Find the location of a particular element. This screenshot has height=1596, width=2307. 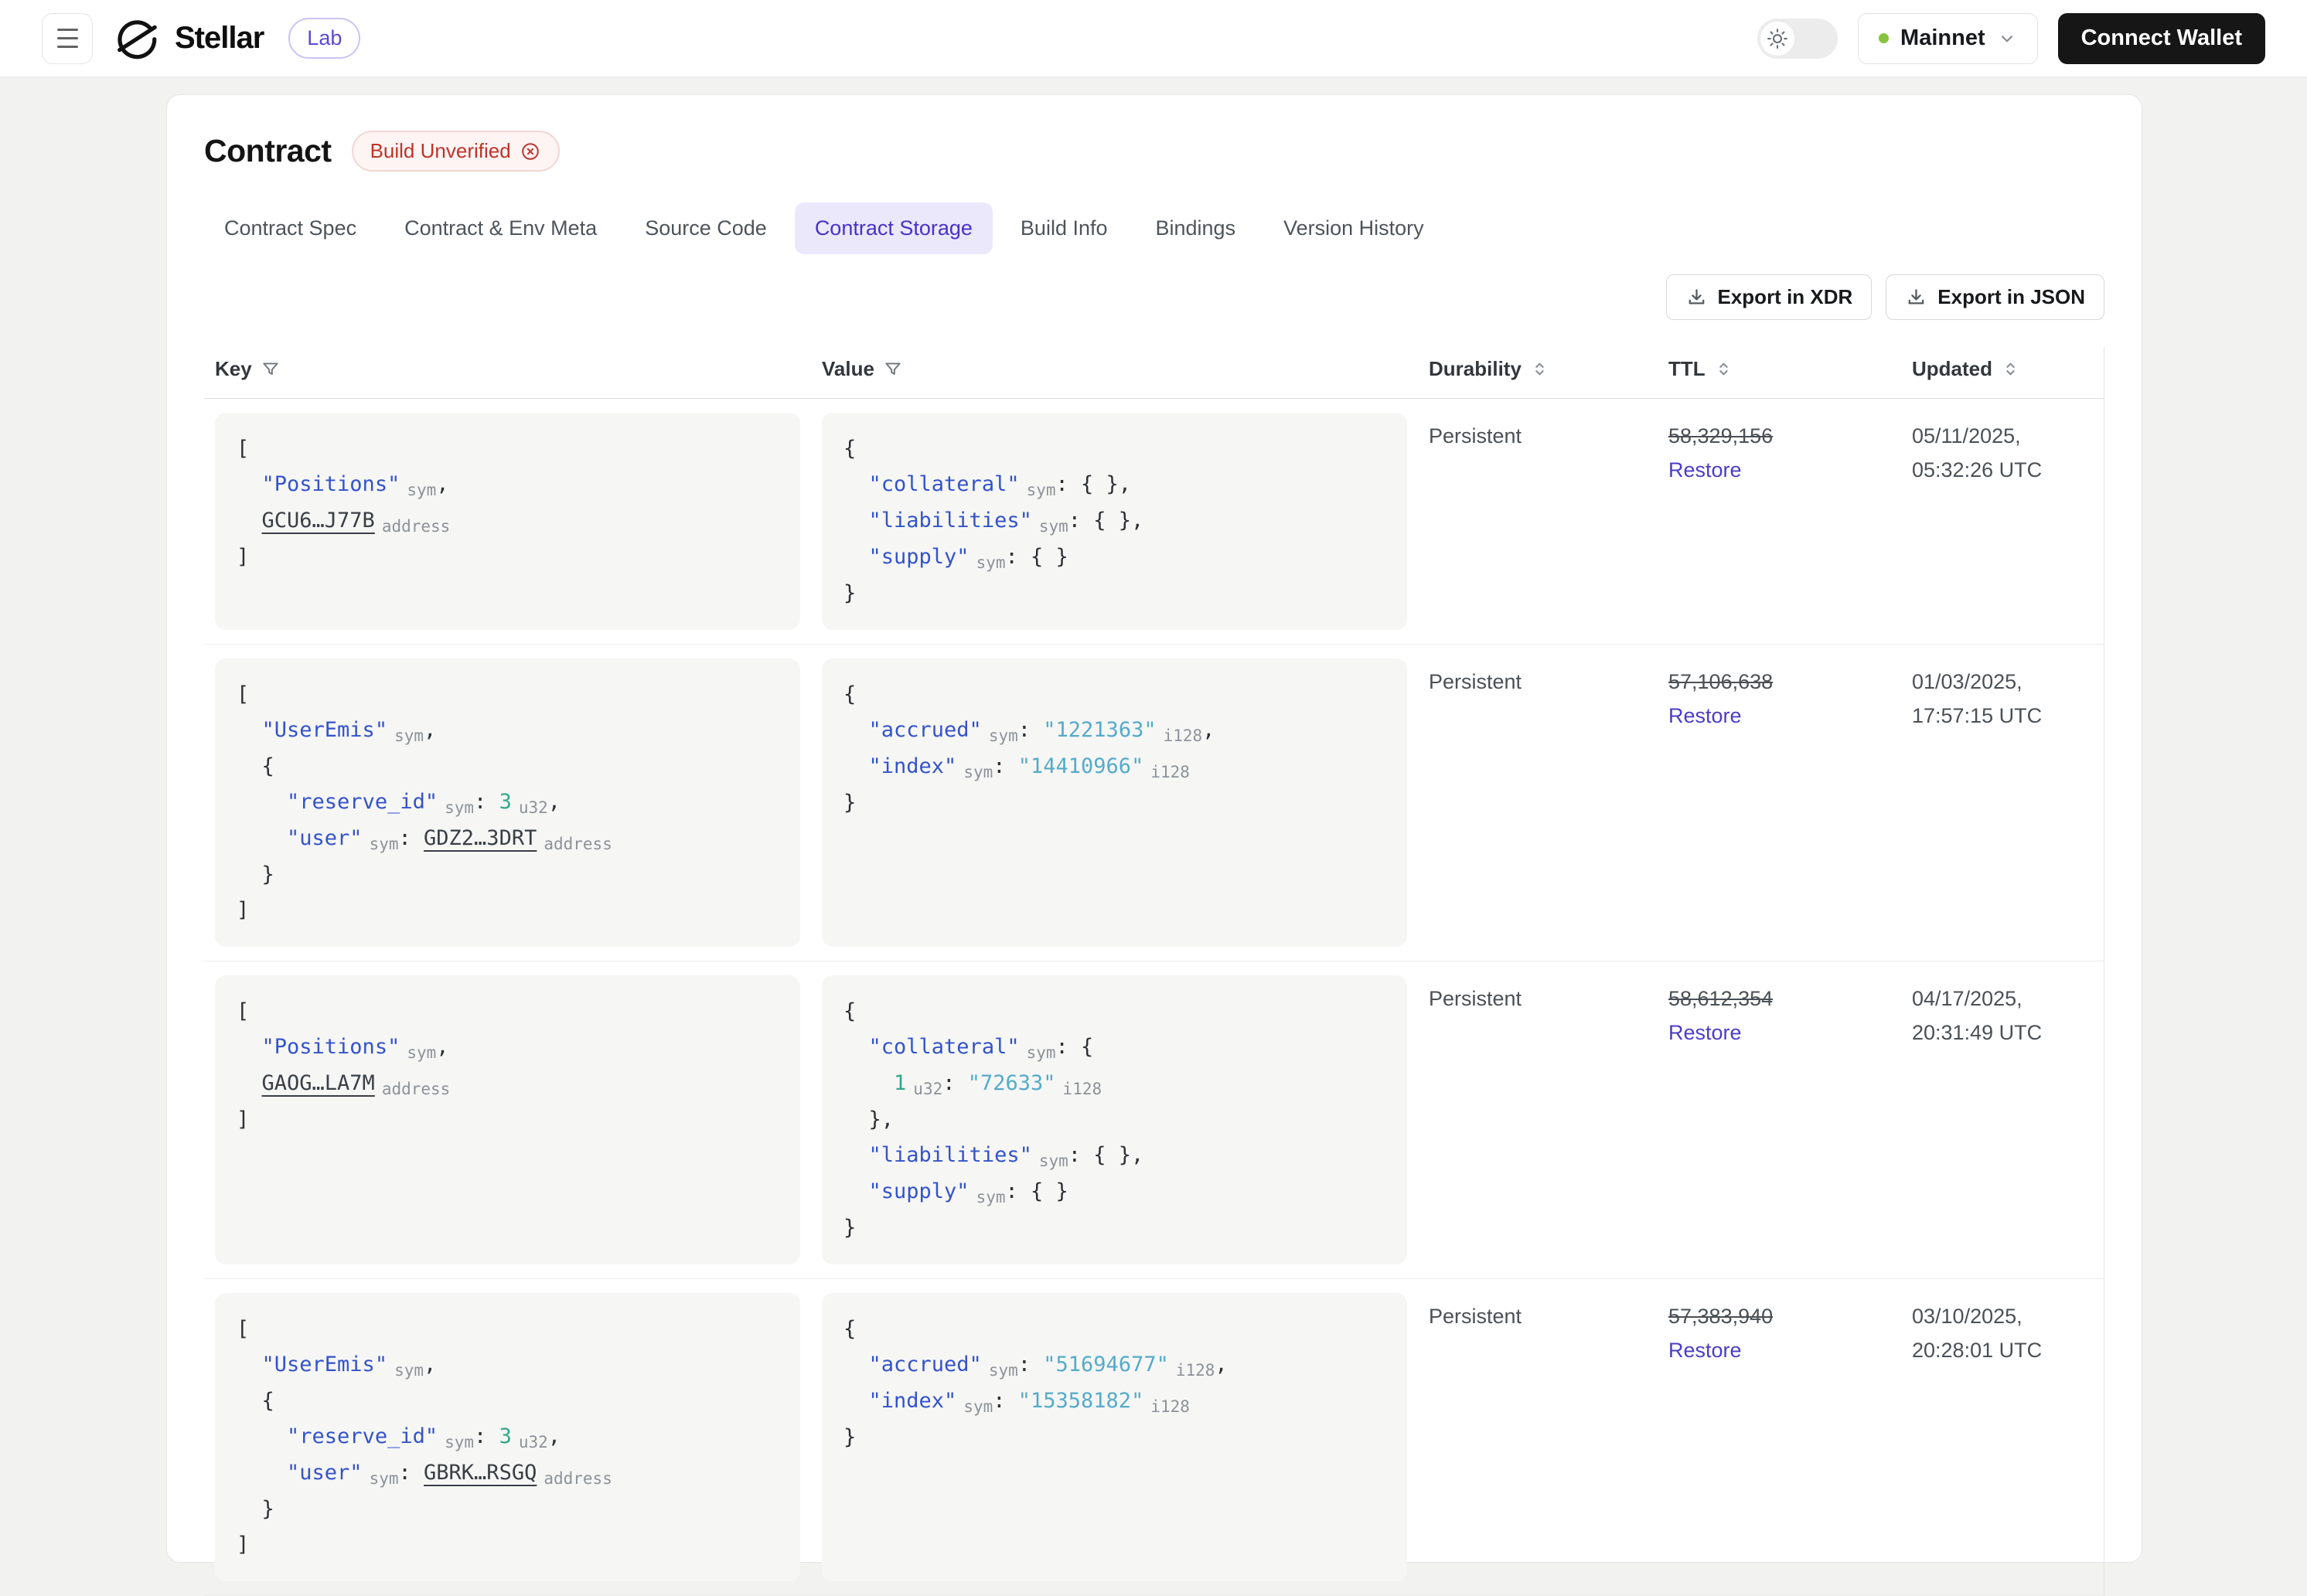

updated-date: 03/10/2025, is located at coordinates (1967, 1316).